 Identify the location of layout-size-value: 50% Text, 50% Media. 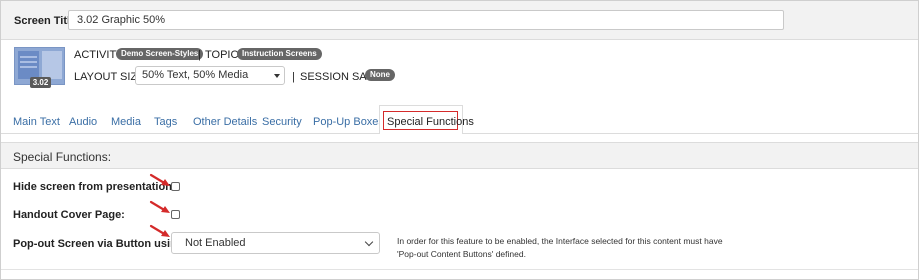
(195, 75).